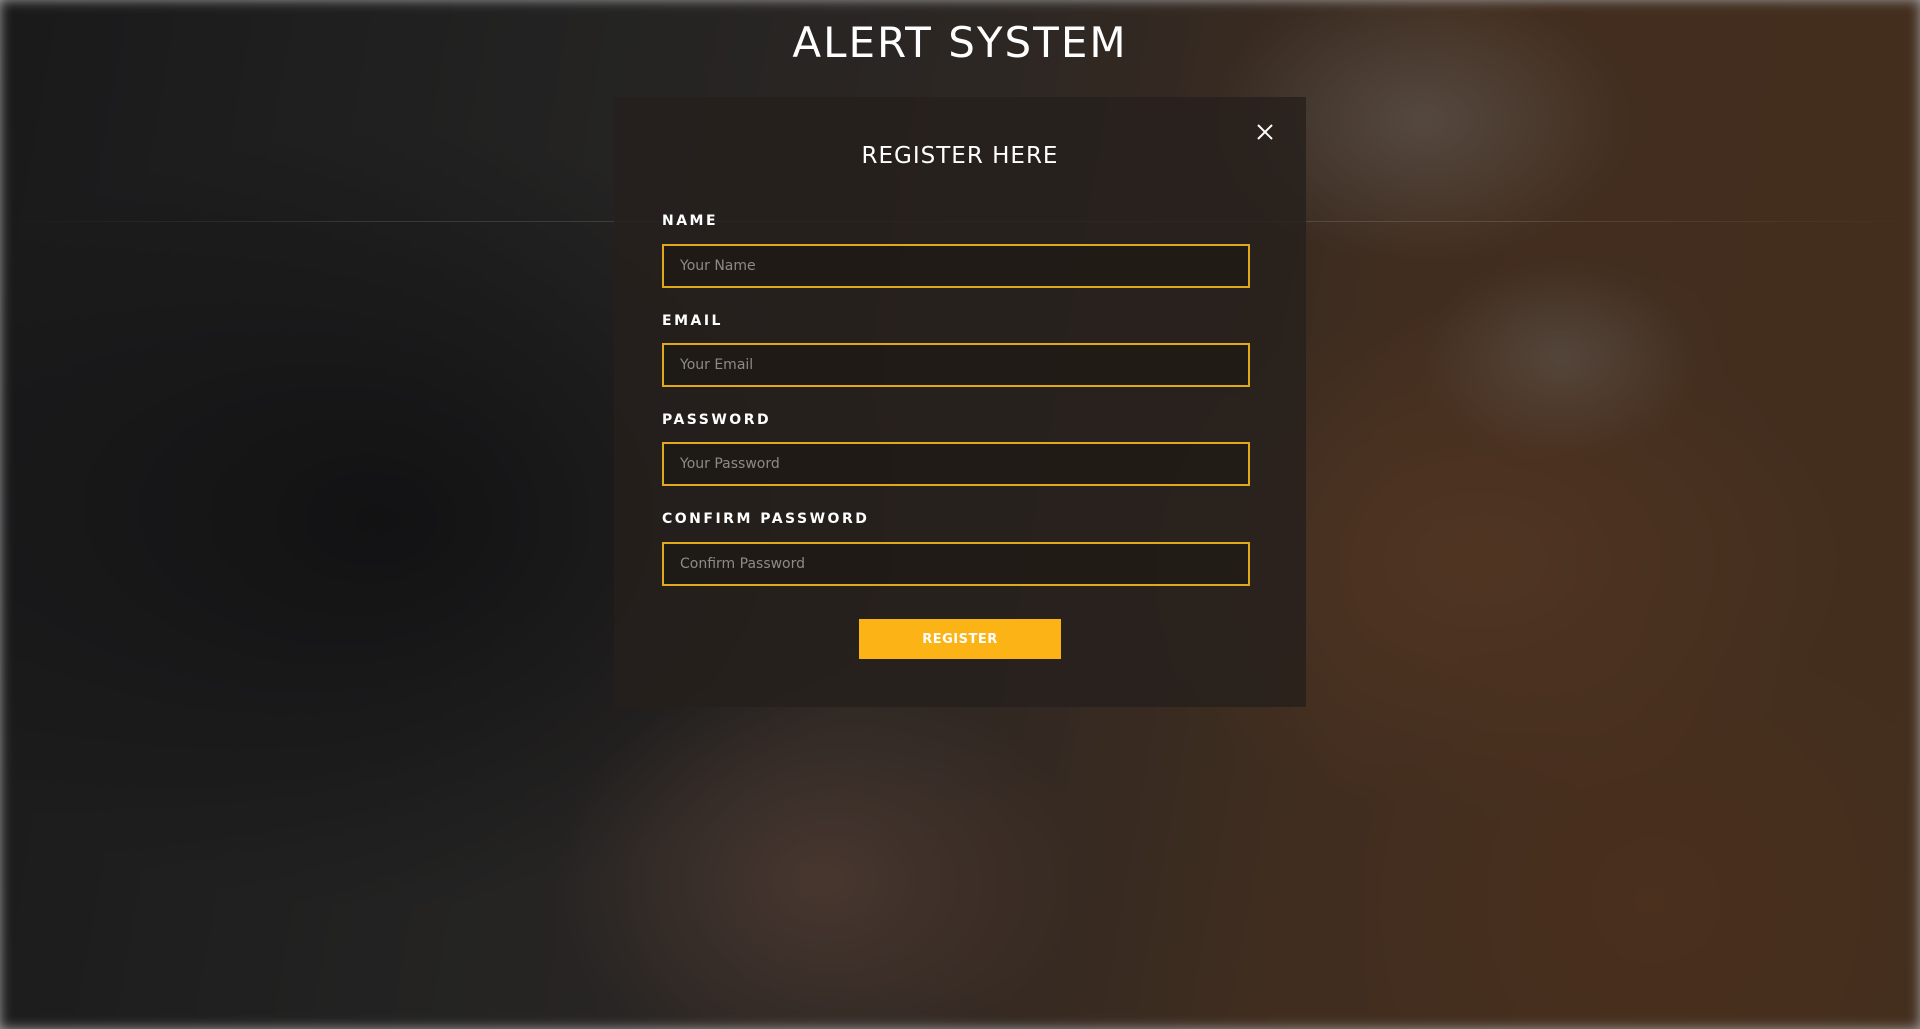 The height and width of the screenshot is (1029, 1920). What do you see at coordinates (960, 156) in the screenshot?
I see `modal-title: REGISTER HERE` at bounding box center [960, 156].